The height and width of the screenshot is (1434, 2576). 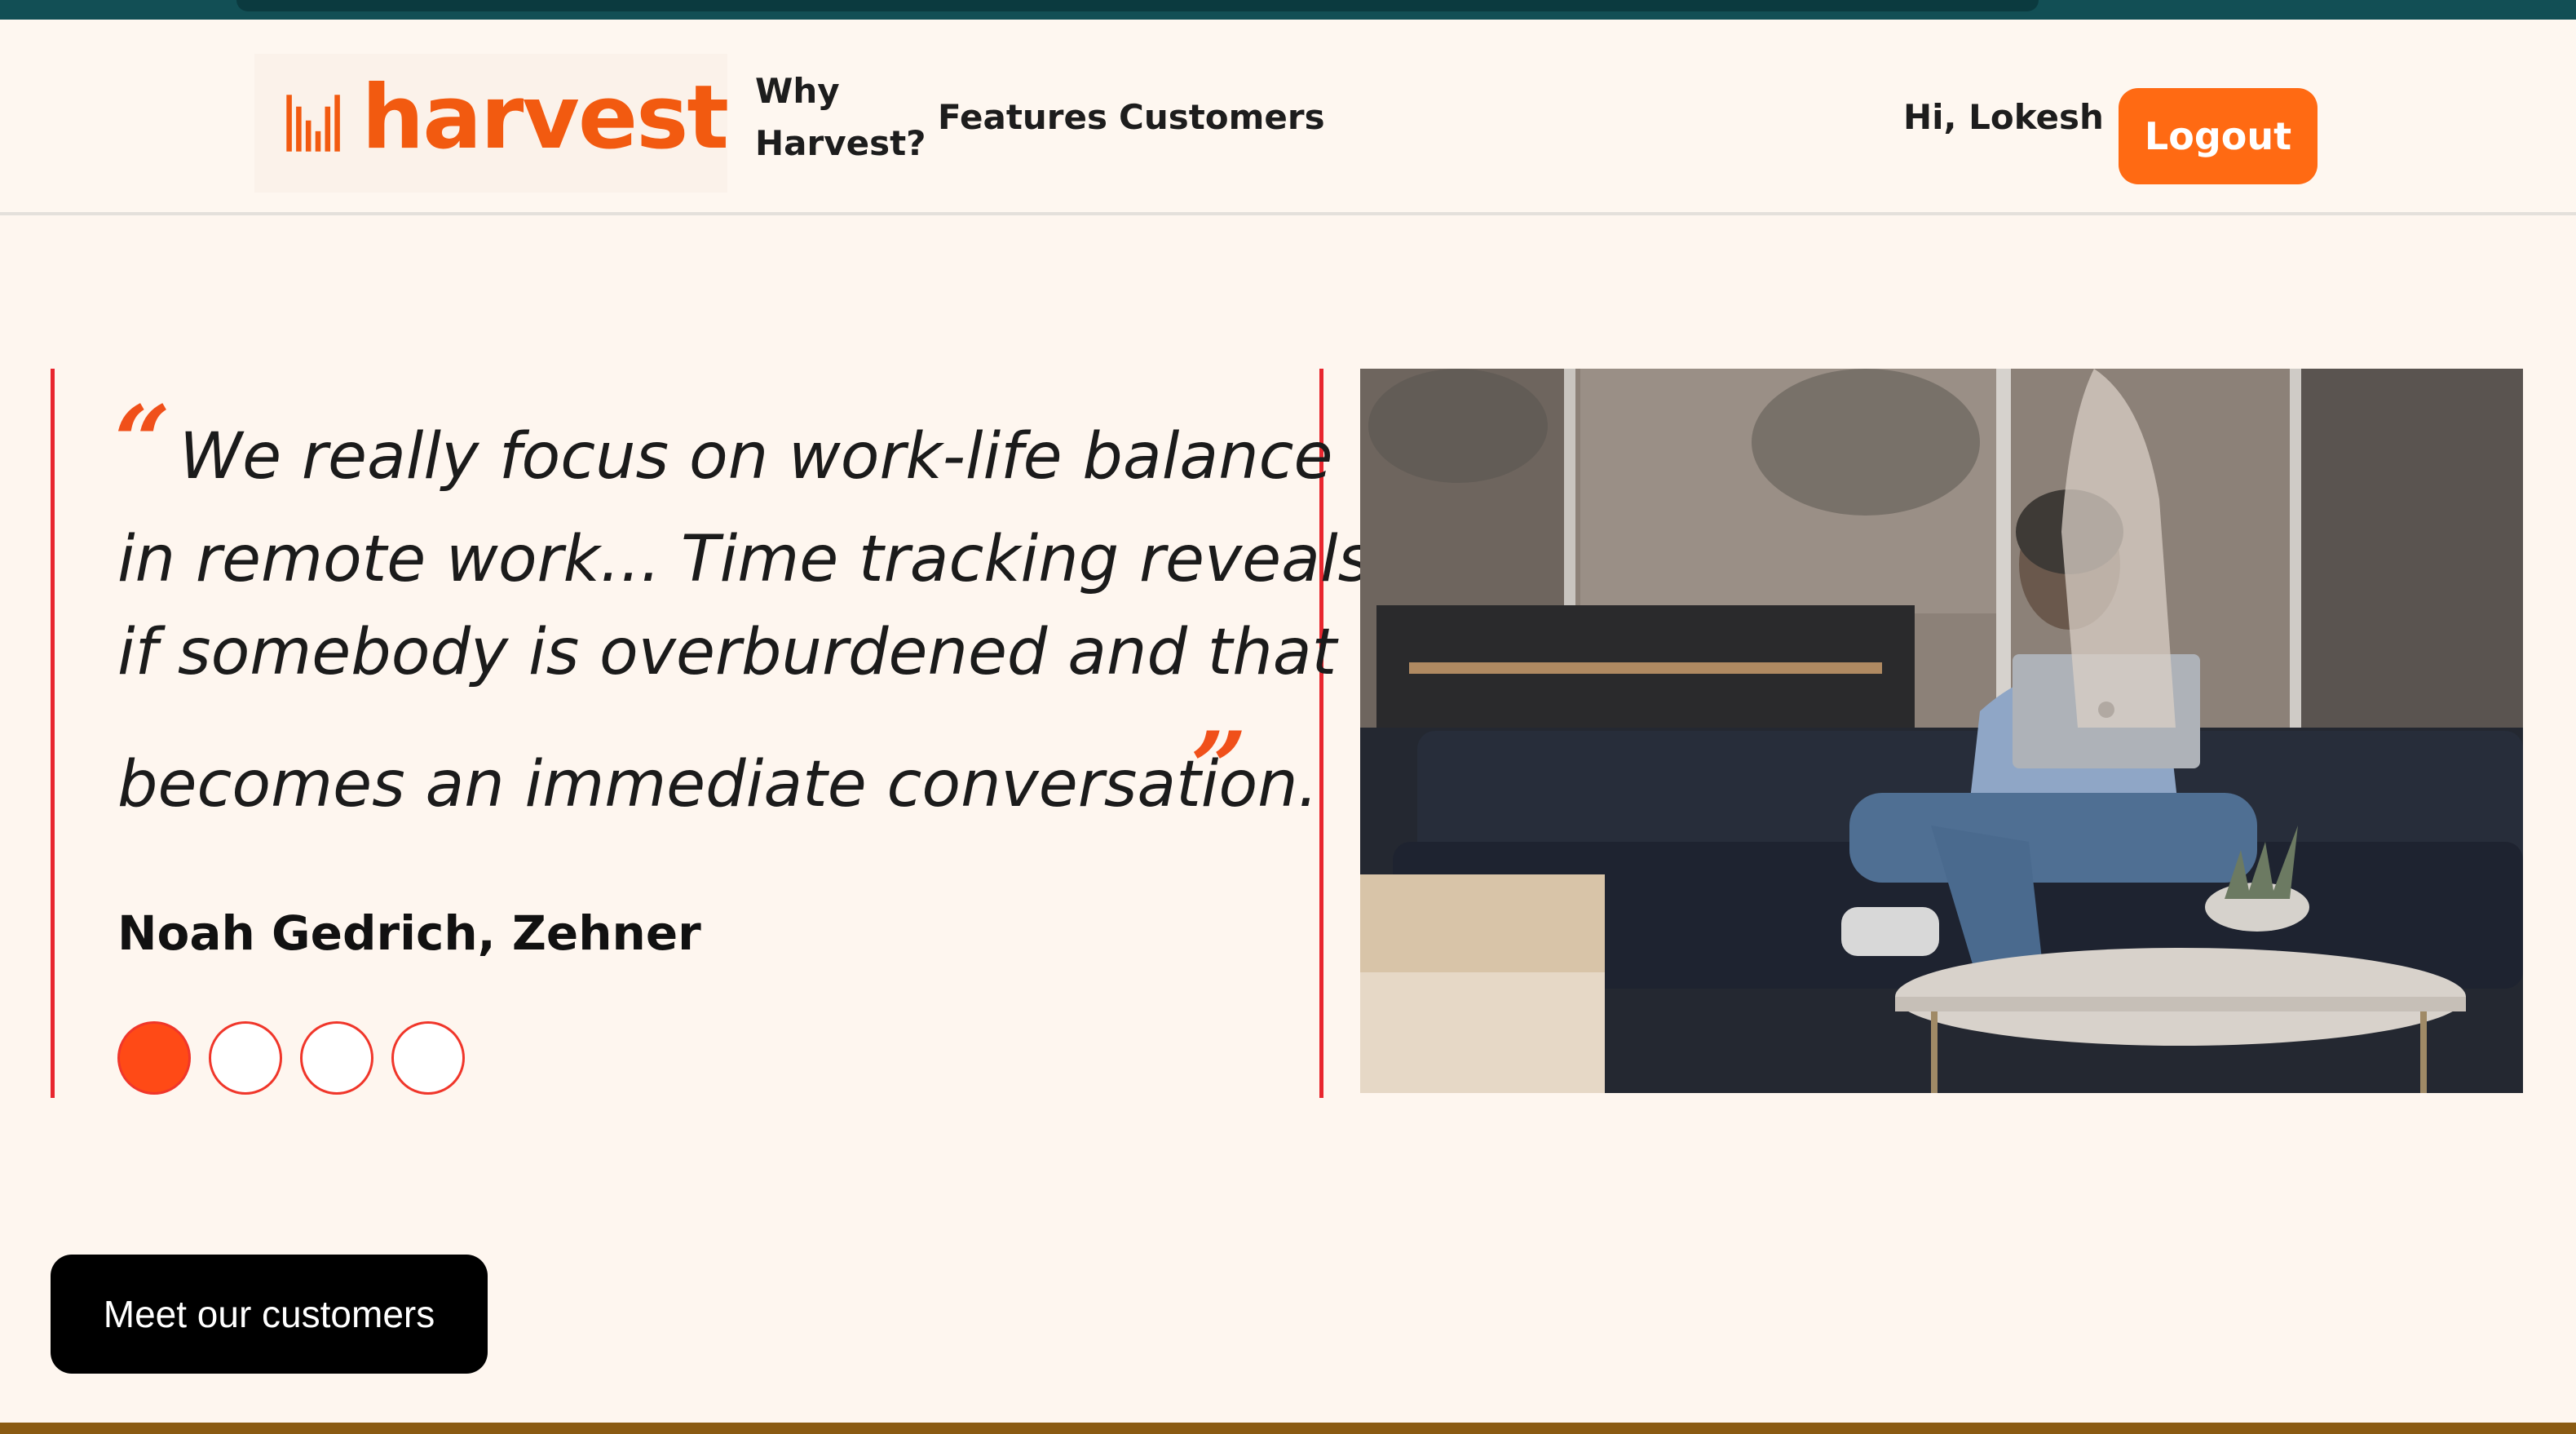 I want to click on quote-line-4: becomes an immediate conversation., so click(x=718, y=785).